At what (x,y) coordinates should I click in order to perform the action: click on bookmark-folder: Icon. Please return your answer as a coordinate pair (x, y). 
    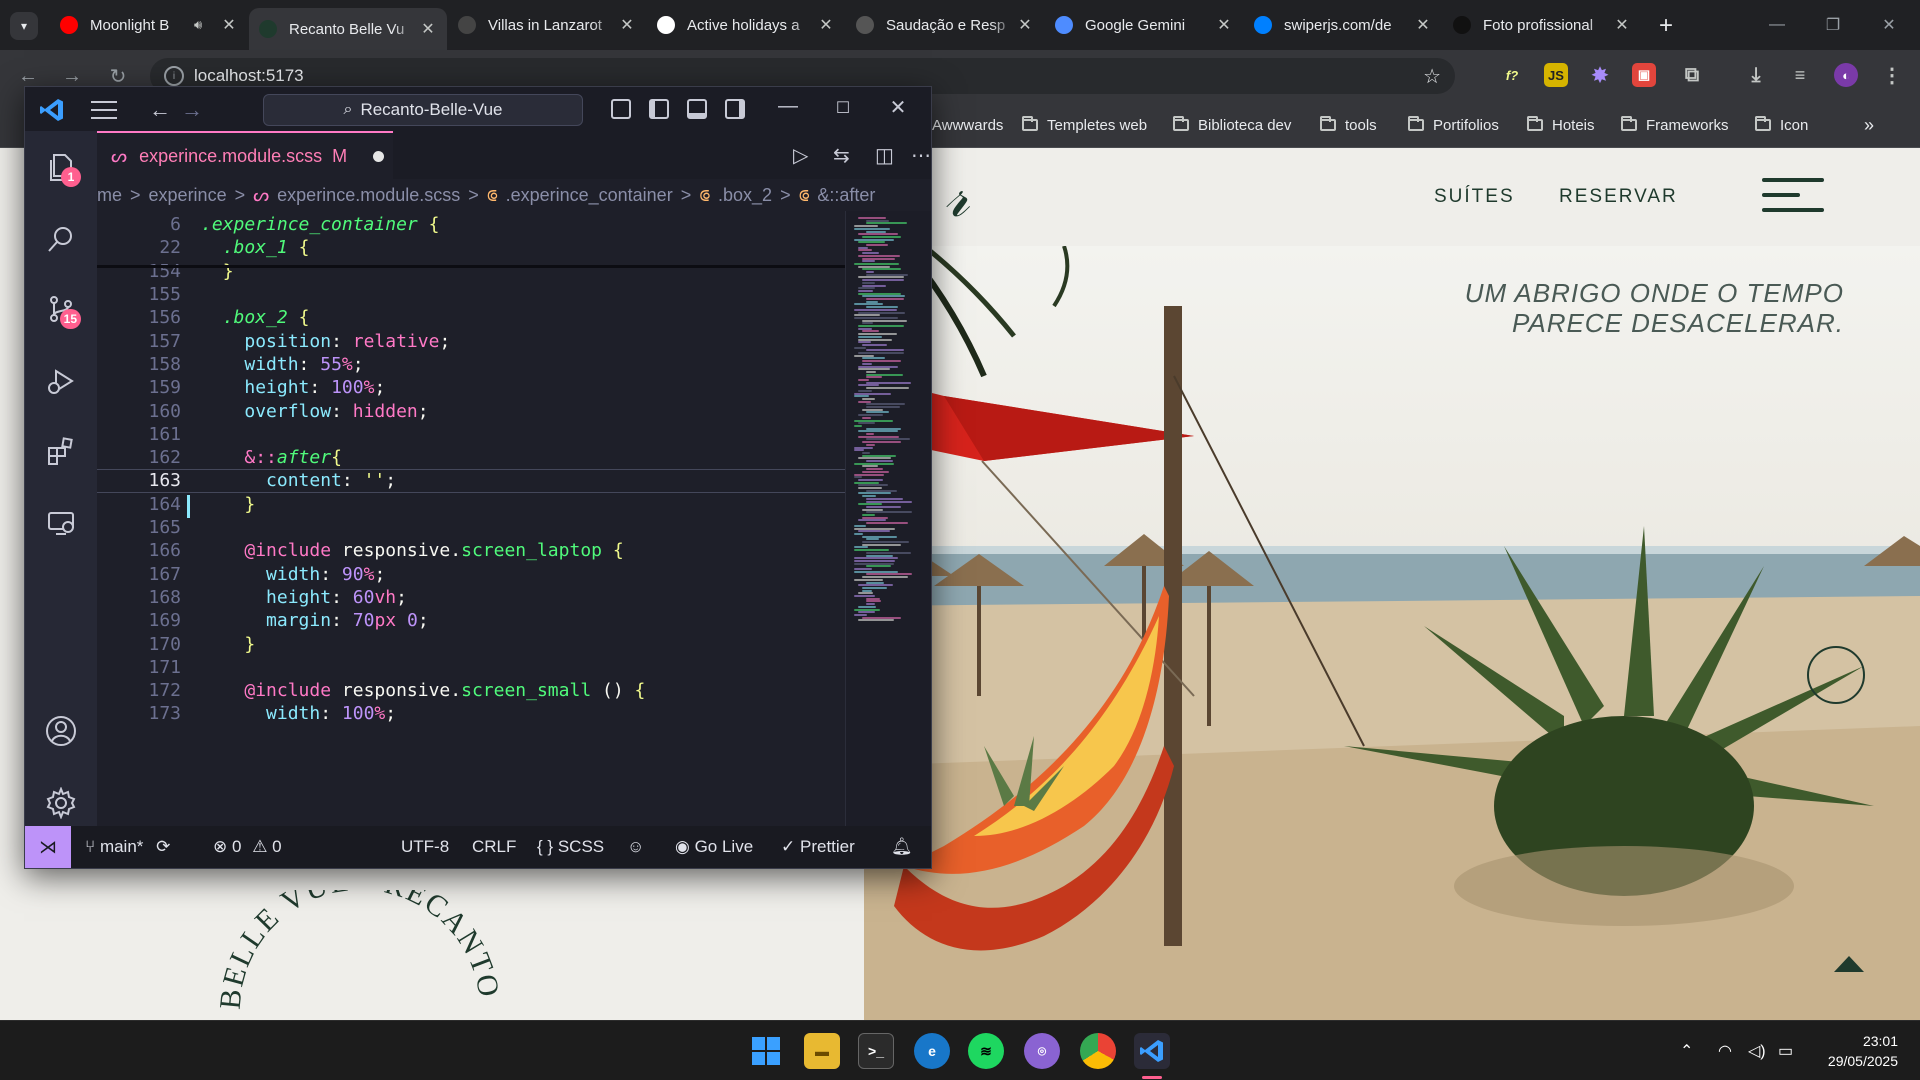
    Looking at the image, I should click on (1781, 125).